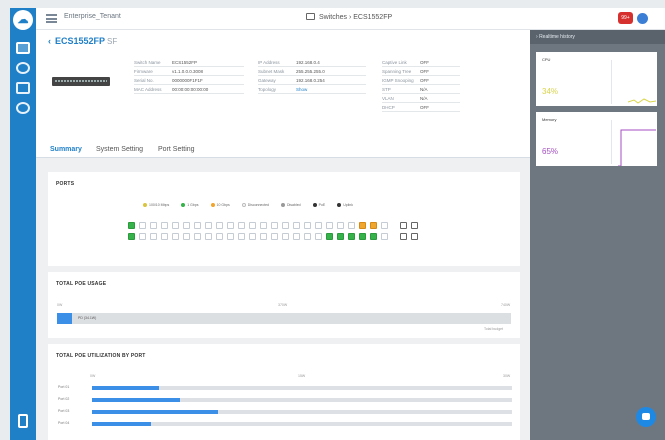 Image resolution: width=665 pixels, height=440 pixels. What do you see at coordinates (51, 18) in the screenshot?
I see `menu-icon` at bounding box center [51, 18].